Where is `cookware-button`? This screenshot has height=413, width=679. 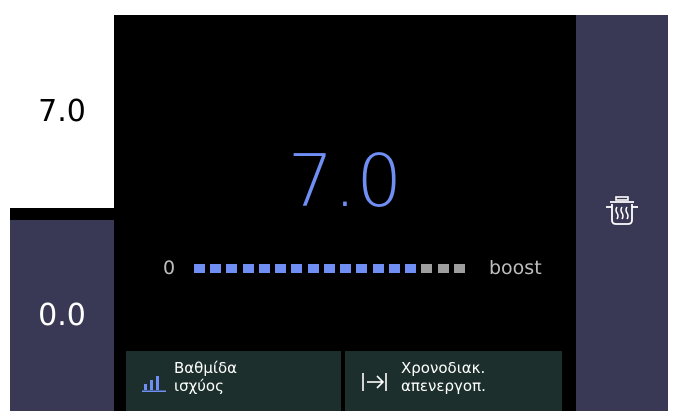
cookware-button is located at coordinates (622, 213).